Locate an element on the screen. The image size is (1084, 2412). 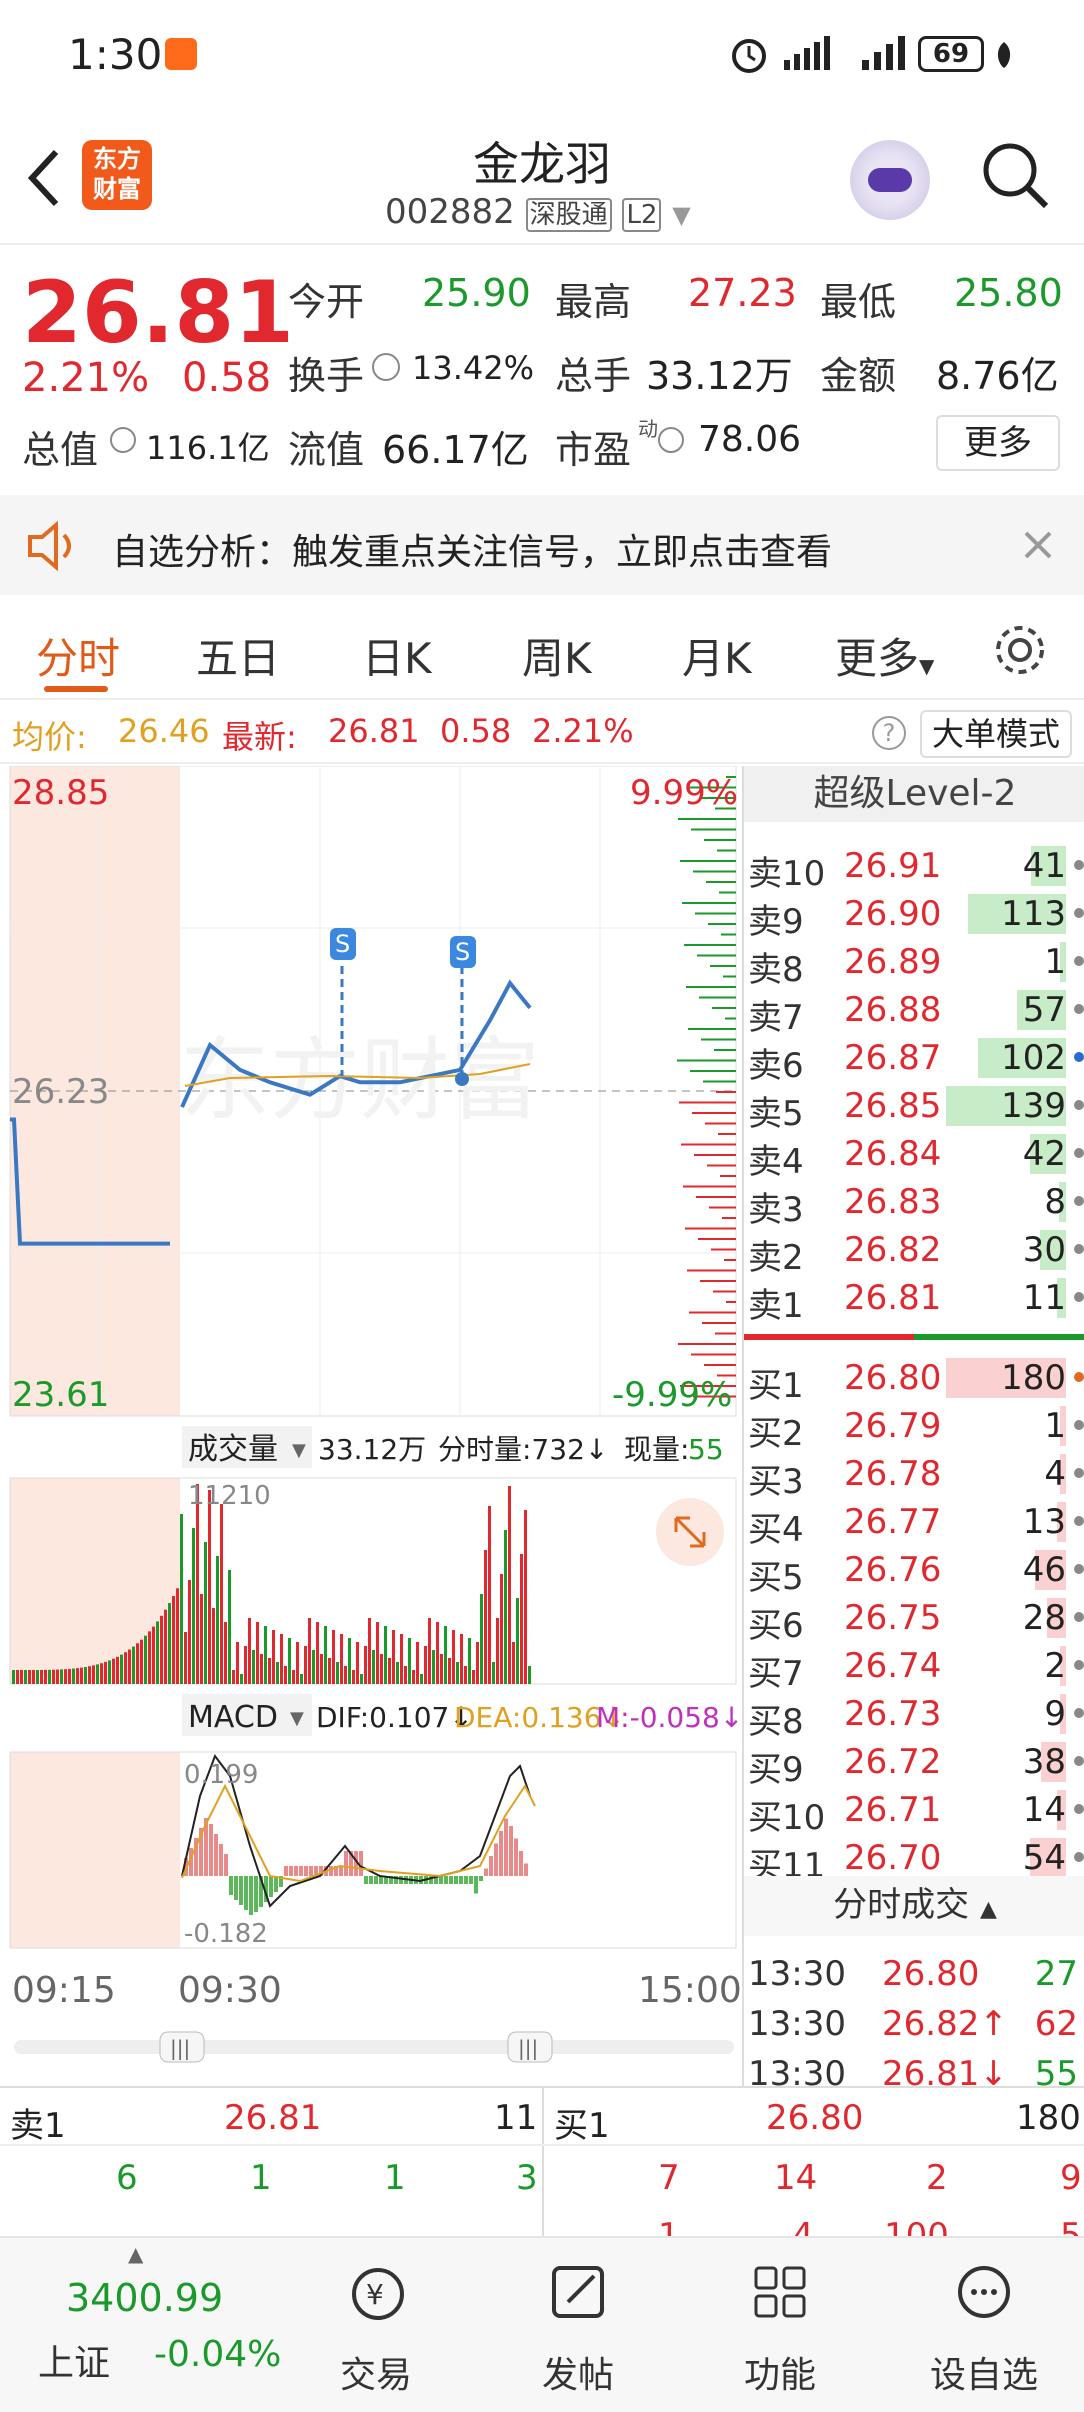
tab-daily-k: 日K is located at coordinates (397, 655).